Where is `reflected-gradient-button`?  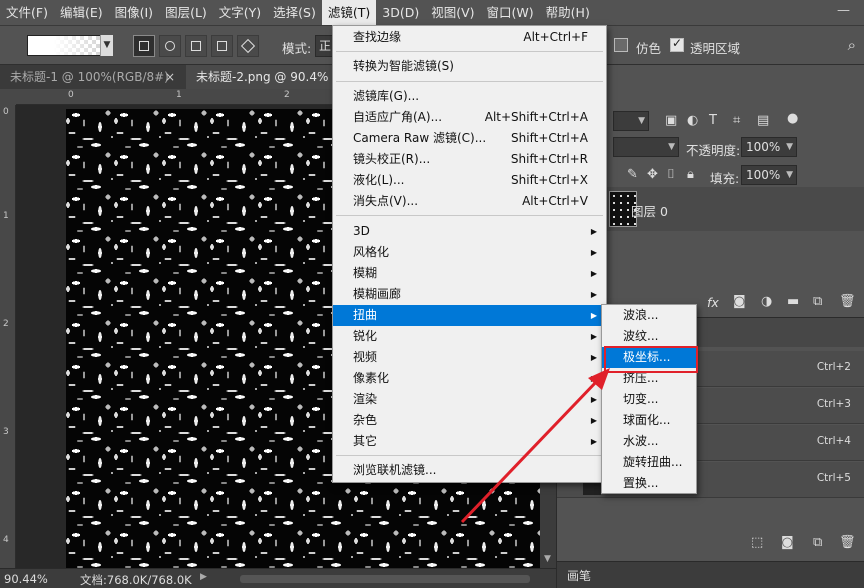 reflected-gradient-button is located at coordinates (222, 46).